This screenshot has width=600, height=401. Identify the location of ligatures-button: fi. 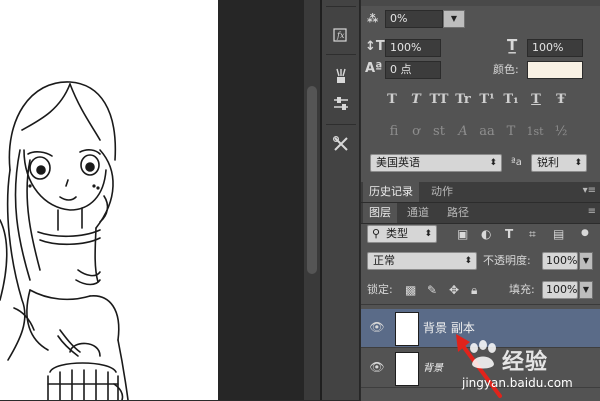
(394, 132).